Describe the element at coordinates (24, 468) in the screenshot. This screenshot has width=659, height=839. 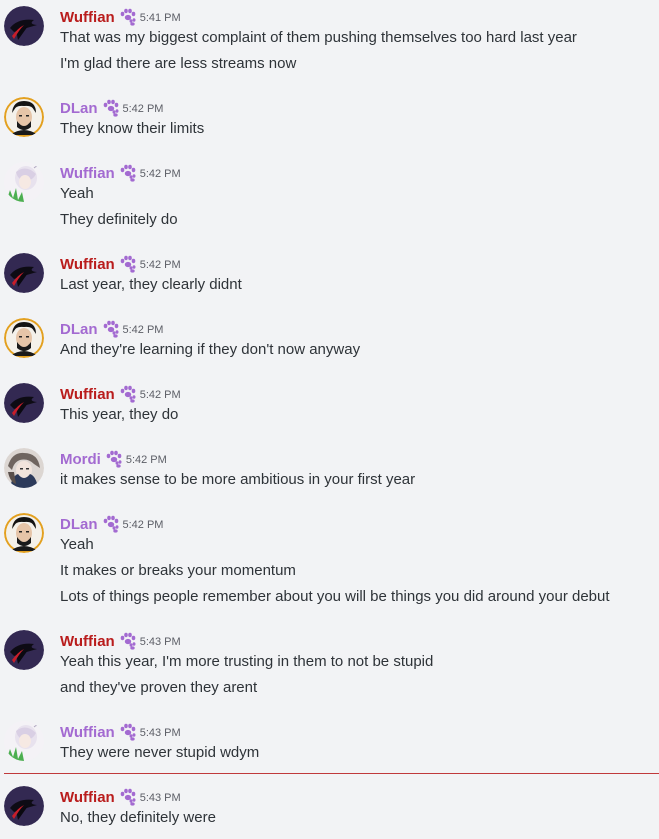
I see `mordi-avatar` at that location.